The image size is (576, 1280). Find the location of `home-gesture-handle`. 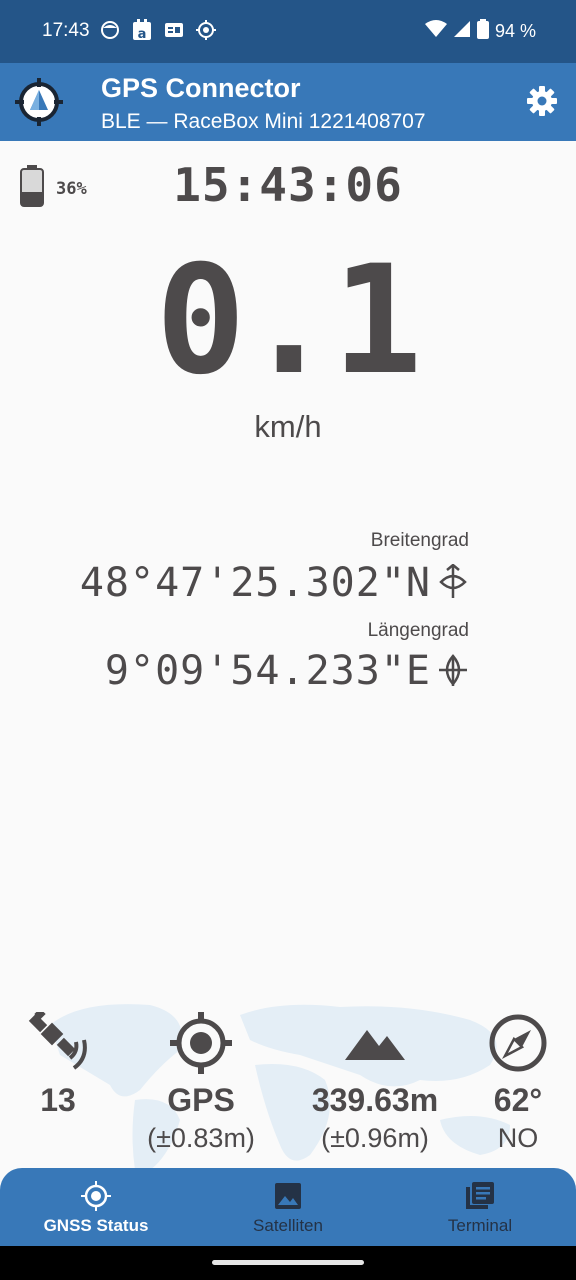

home-gesture-handle is located at coordinates (288, 1262).